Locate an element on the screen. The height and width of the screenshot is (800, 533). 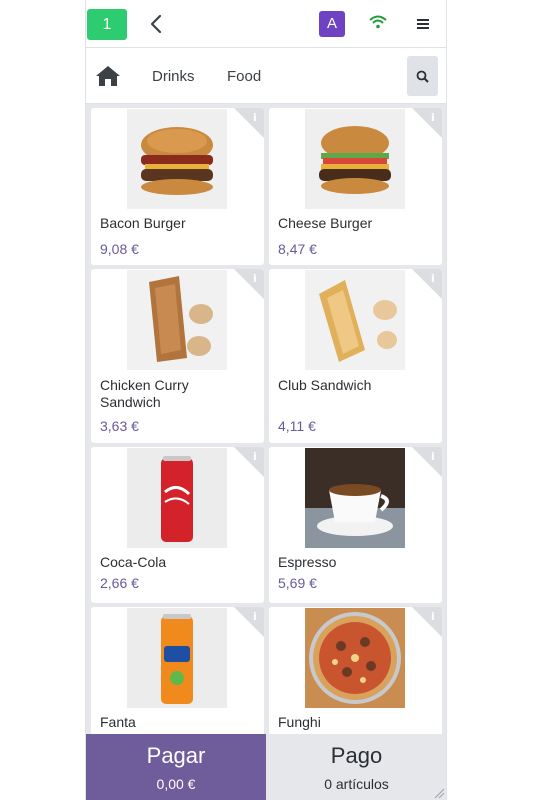
product-card: i Club Sandwich 4,11 € is located at coordinates (355, 356).